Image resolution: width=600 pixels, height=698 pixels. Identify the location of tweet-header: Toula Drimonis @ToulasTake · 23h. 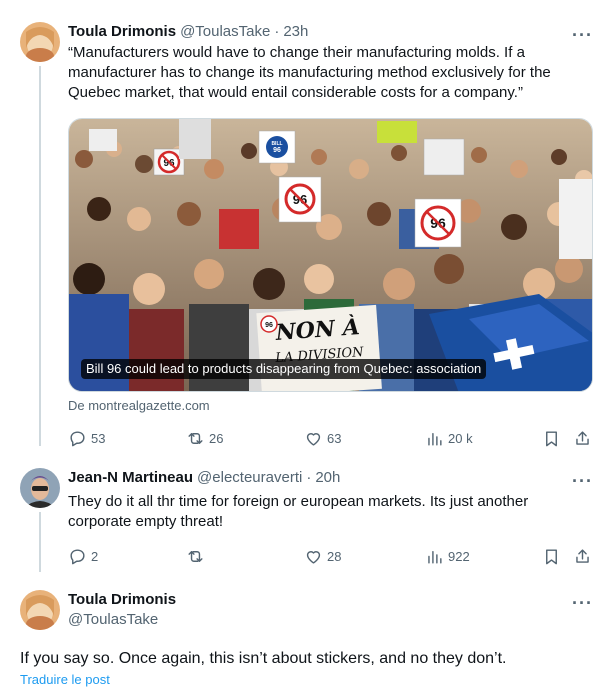
(188, 32).